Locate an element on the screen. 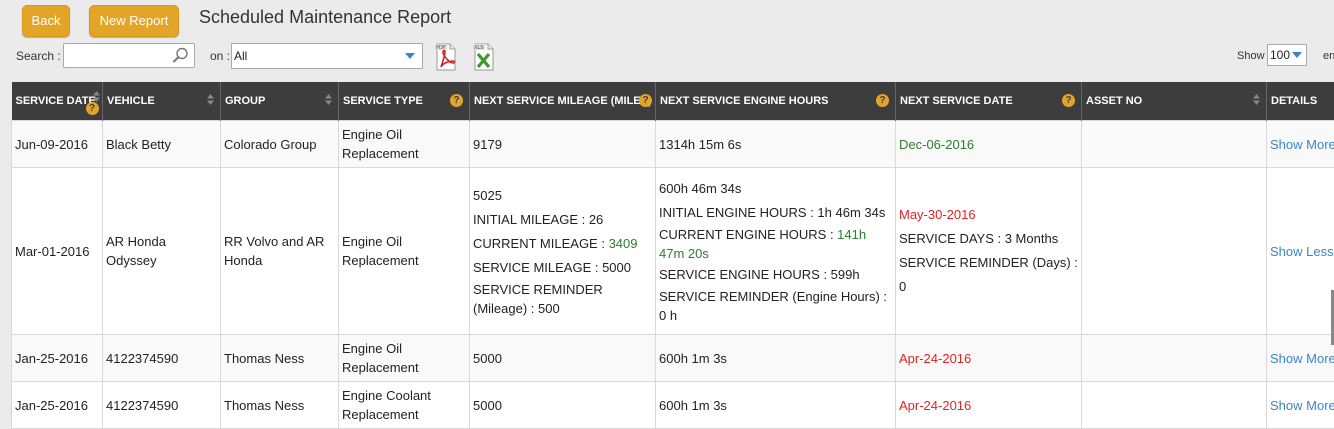 The width and height of the screenshot is (1334, 429). col-details: DETAILS is located at coordinates (1300, 101).